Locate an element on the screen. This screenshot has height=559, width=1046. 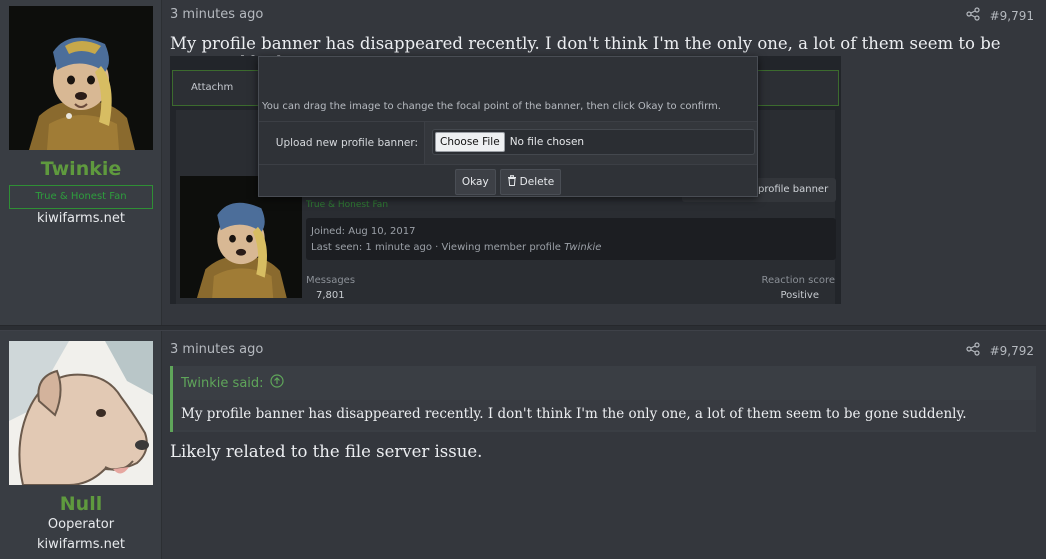
post-body: Likely related to the file server issue. is located at coordinates (326, 451).